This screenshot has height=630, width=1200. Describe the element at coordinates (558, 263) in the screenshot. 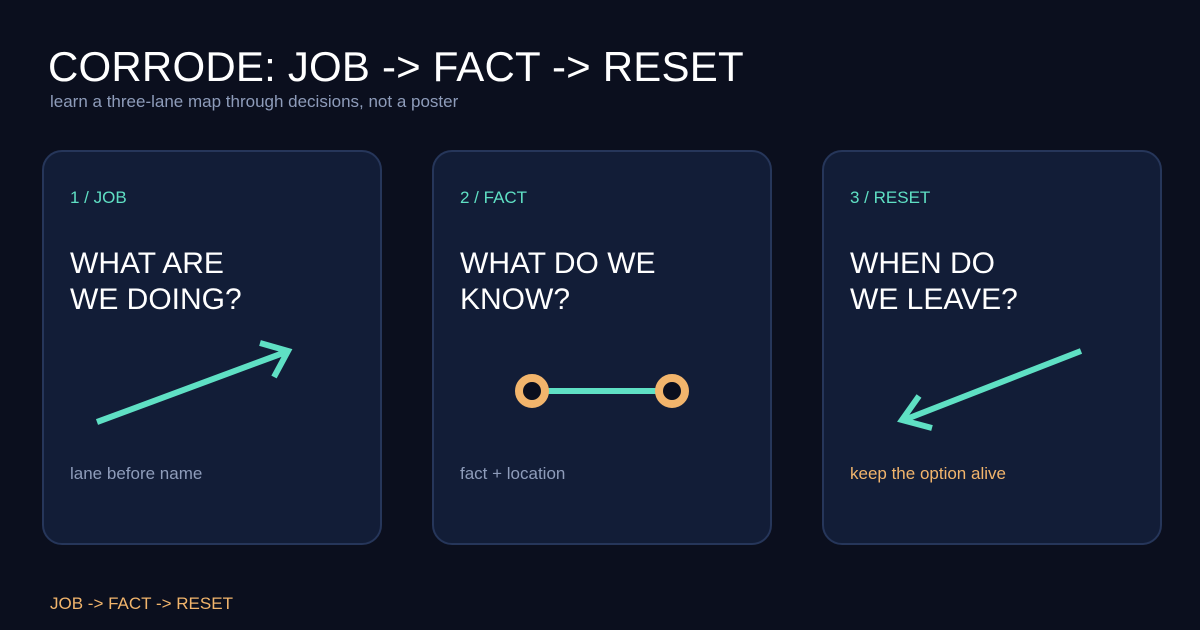

I see `card-question-line-1: WHAT DO WE` at that location.